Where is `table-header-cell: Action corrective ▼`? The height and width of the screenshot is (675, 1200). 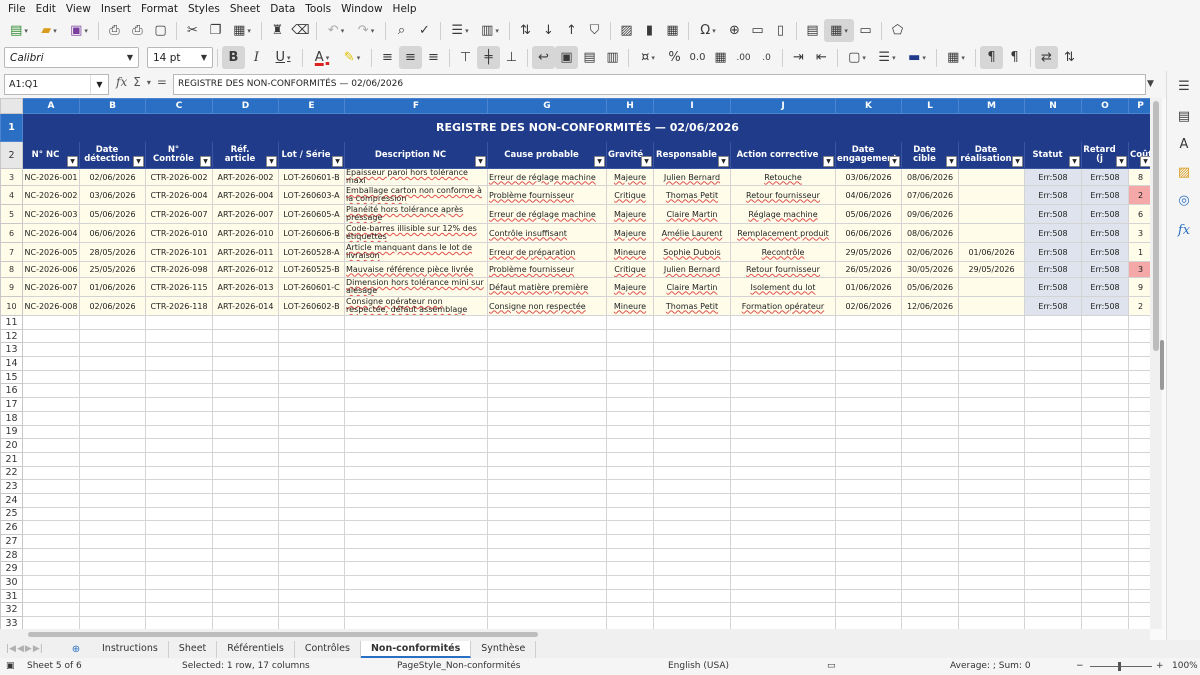
table-header-cell: Action corrective ▼ is located at coordinates (783, 155).